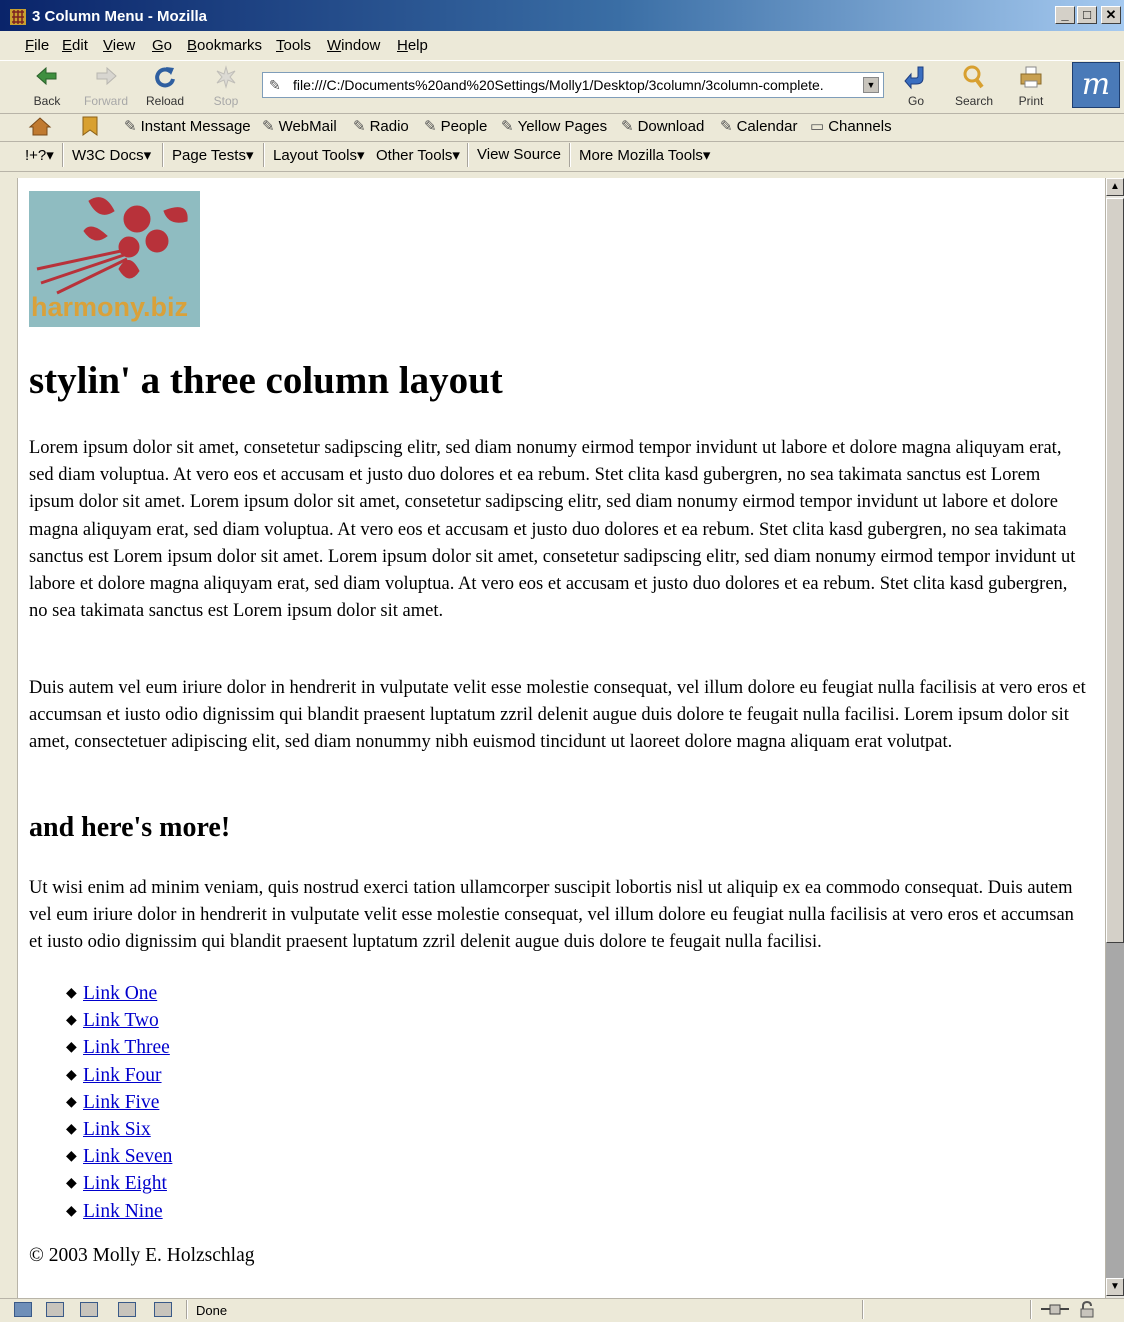  I want to click on go-button: Go, so click(916, 86).